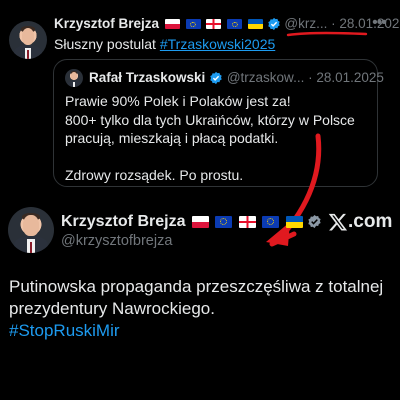 This screenshot has height=400, width=400. Describe the element at coordinates (350, 77) in the screenshot. I see `quoted-tweet-date: 28.01.2025` at that location.